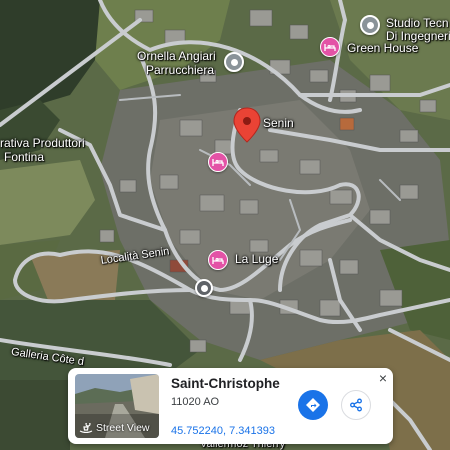 The image size is (450, 450). Describe the element at coordinates (225, 383) in the screenshot. I see `place-name: Saint-Christophe` at that location.